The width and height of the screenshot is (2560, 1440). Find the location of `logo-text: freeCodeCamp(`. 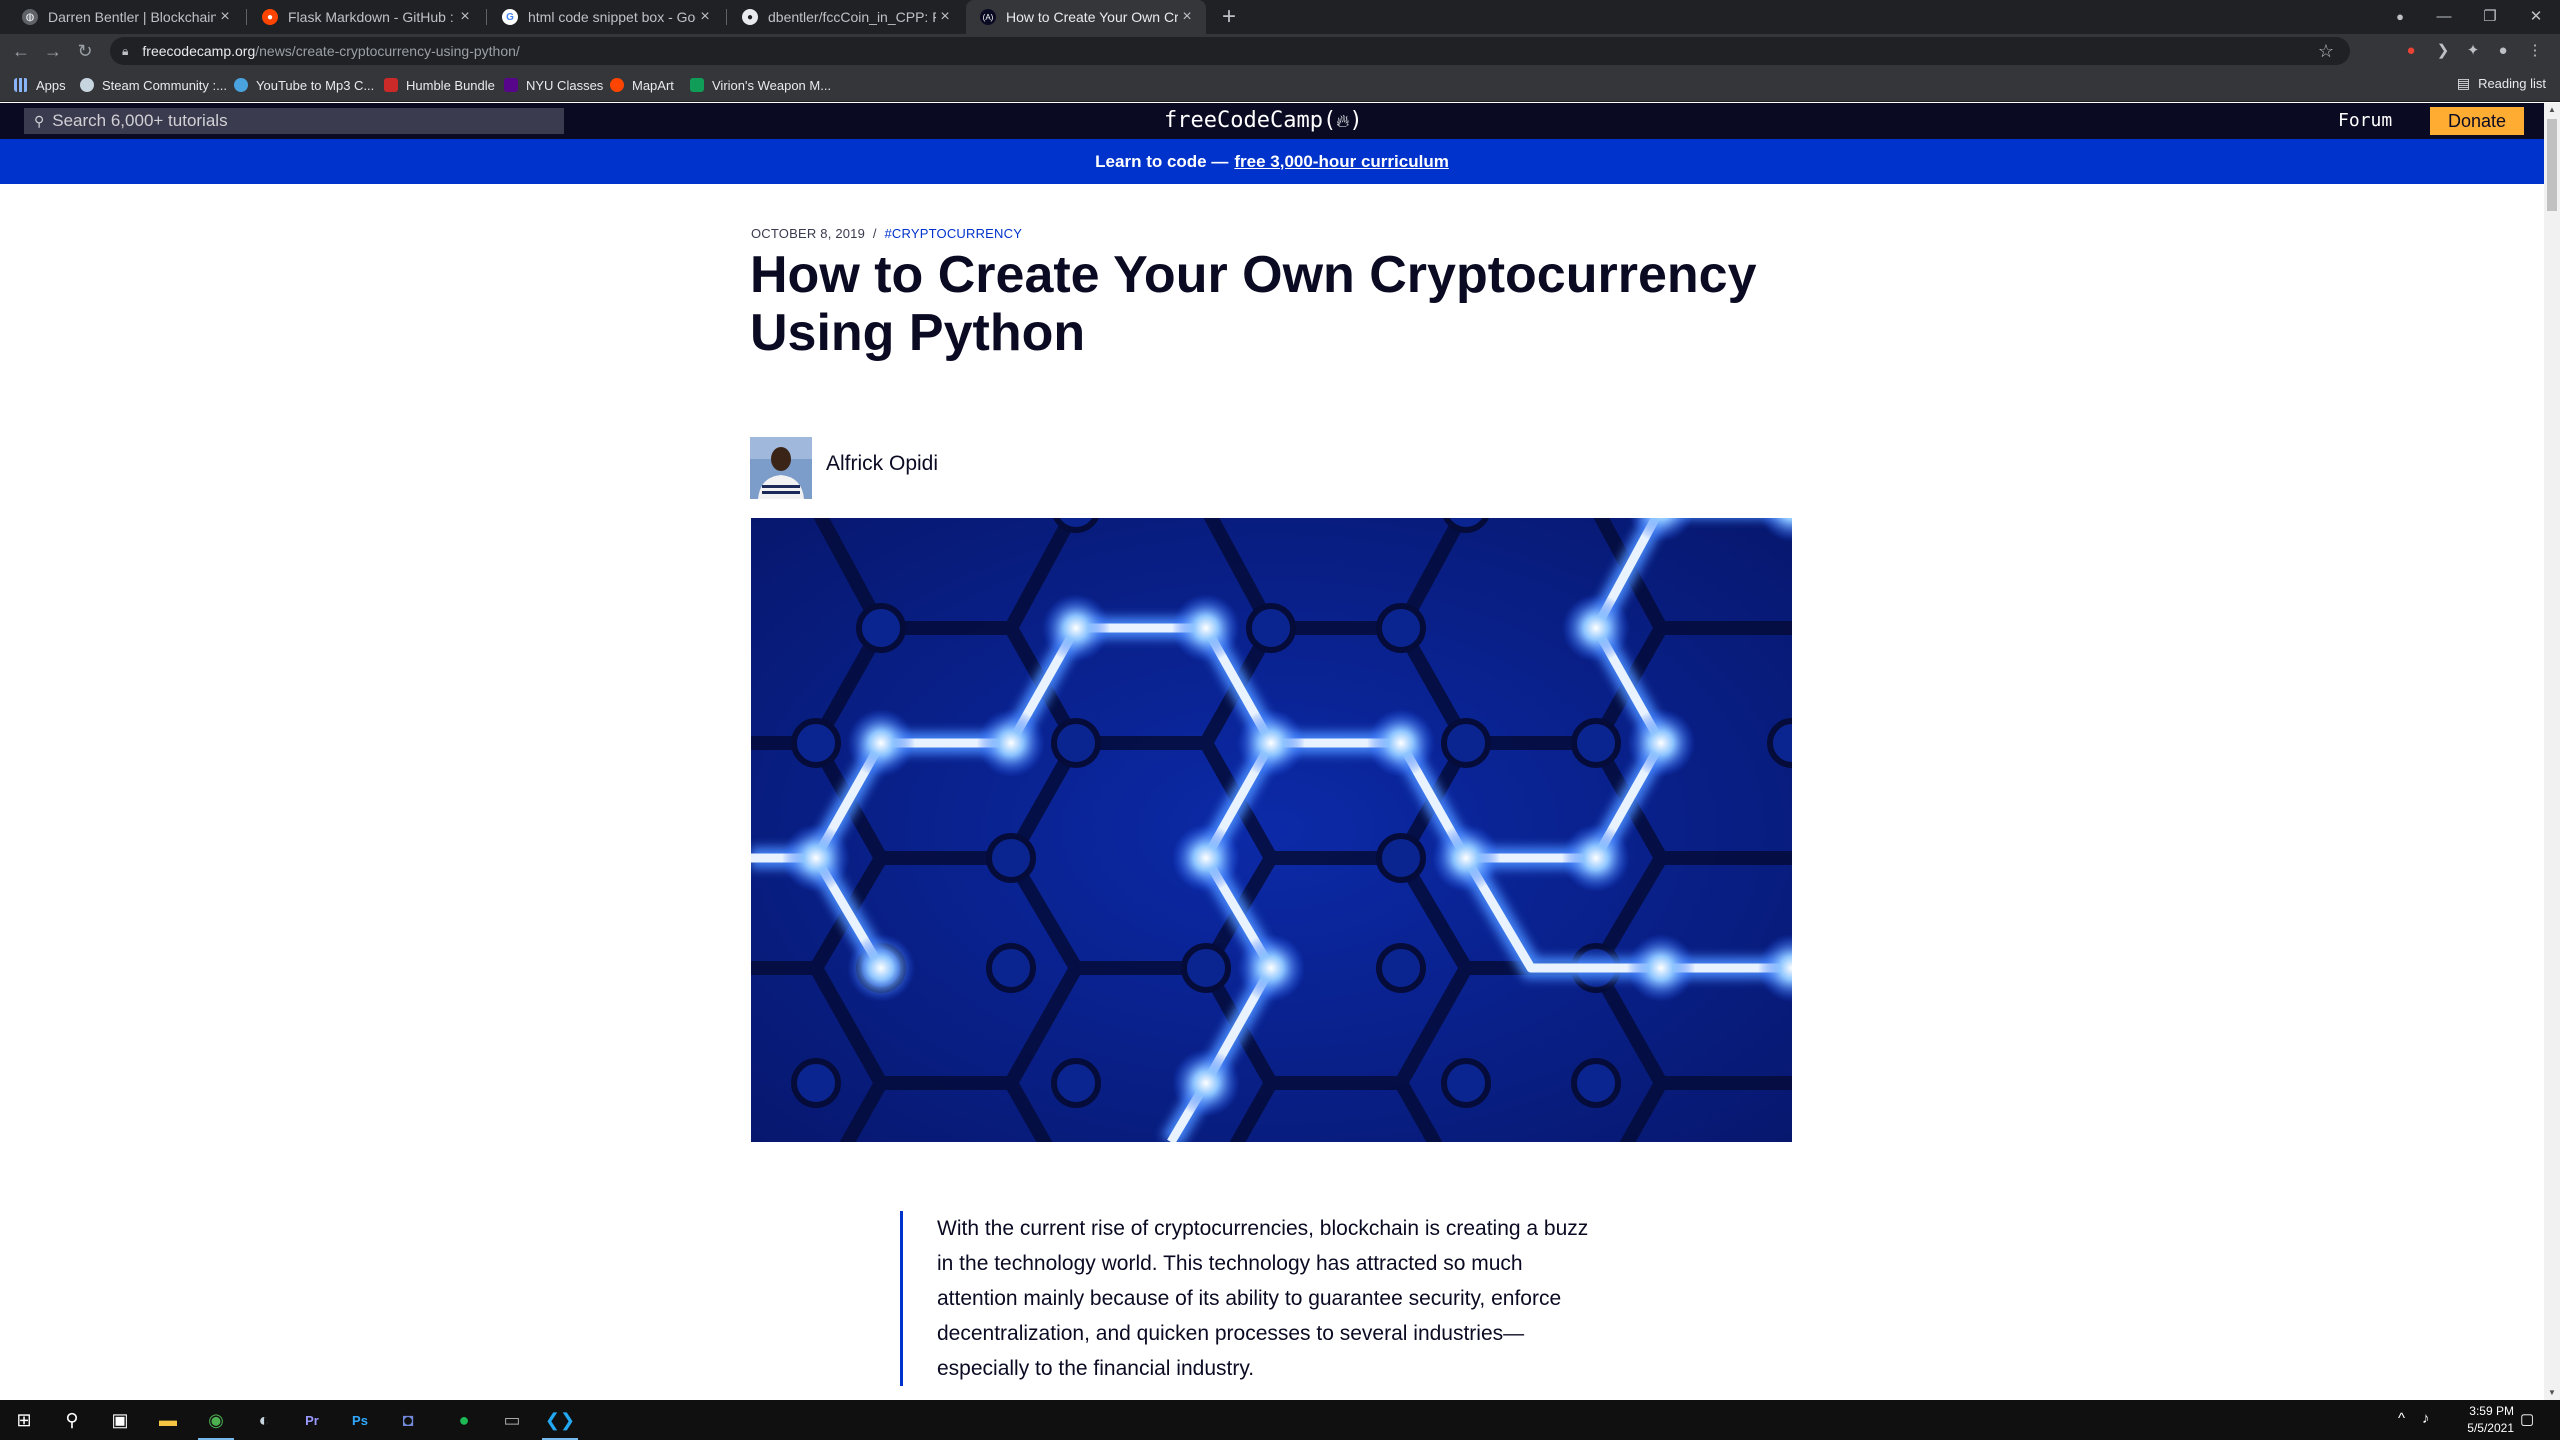

logo-text: freeCodeCamp( is located at coordinates (1250, 120).